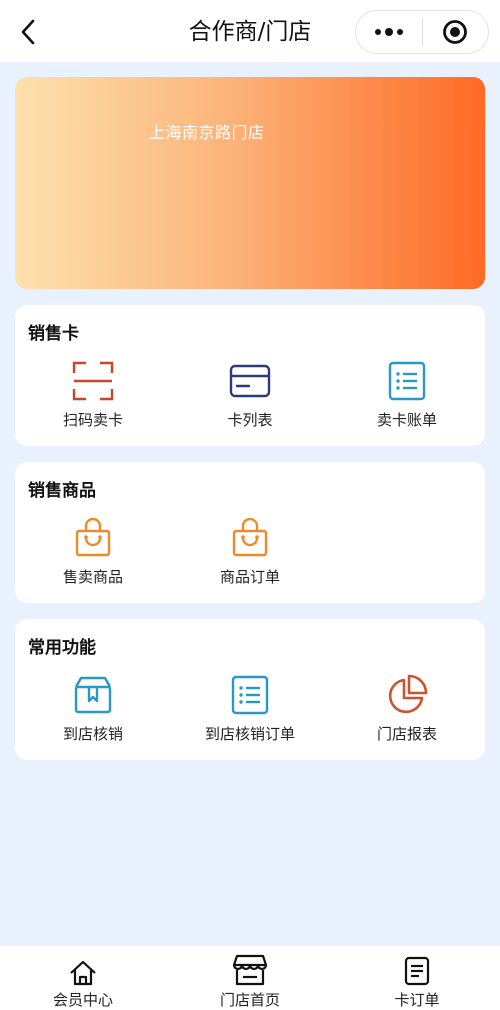 Image resolution: width=500 pixels, height=1010 pixels. I want to click on store-icon, so click(250, 970).